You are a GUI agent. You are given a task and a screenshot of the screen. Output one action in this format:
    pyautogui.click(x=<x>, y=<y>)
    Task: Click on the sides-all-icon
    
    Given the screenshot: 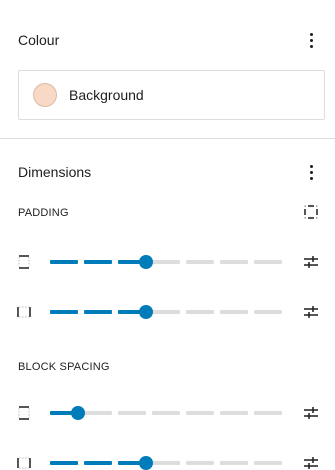 What is the action you would take?
    pyautogui.click(x=311, y=212)
    